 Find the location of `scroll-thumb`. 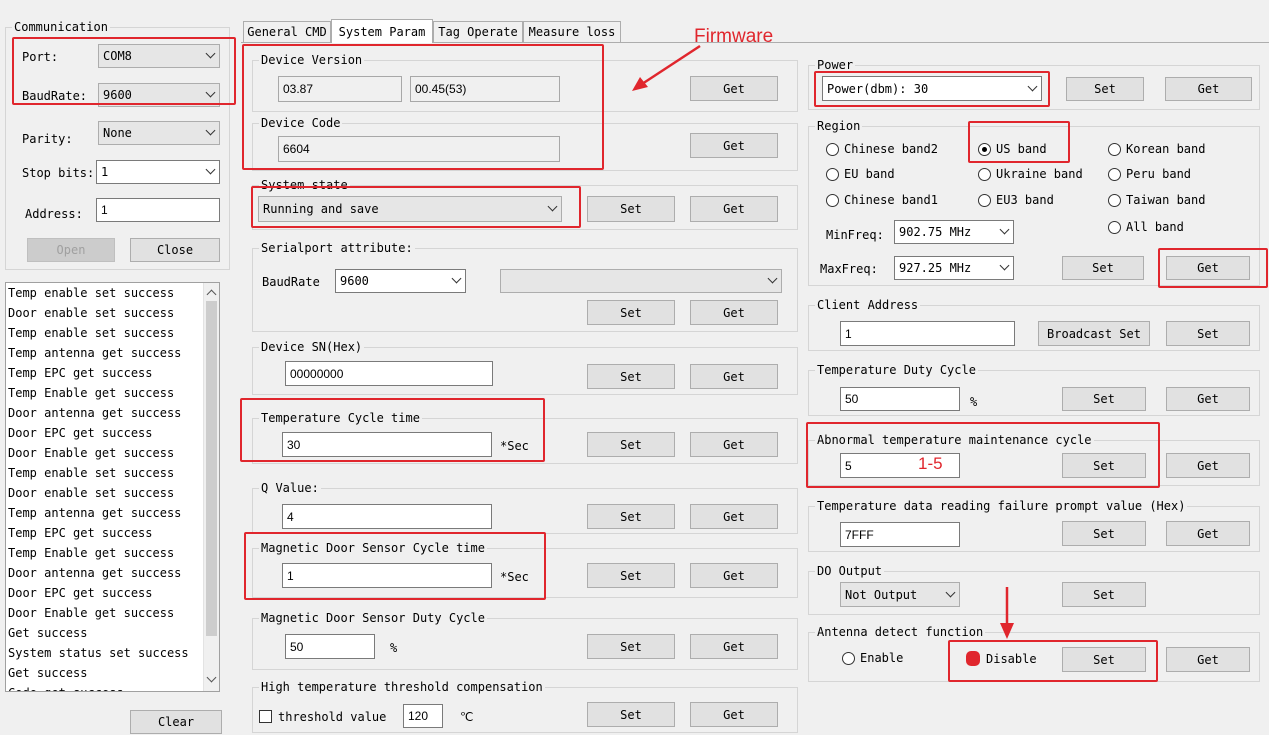

scroll-thumb is located at coordinates (211, 468).